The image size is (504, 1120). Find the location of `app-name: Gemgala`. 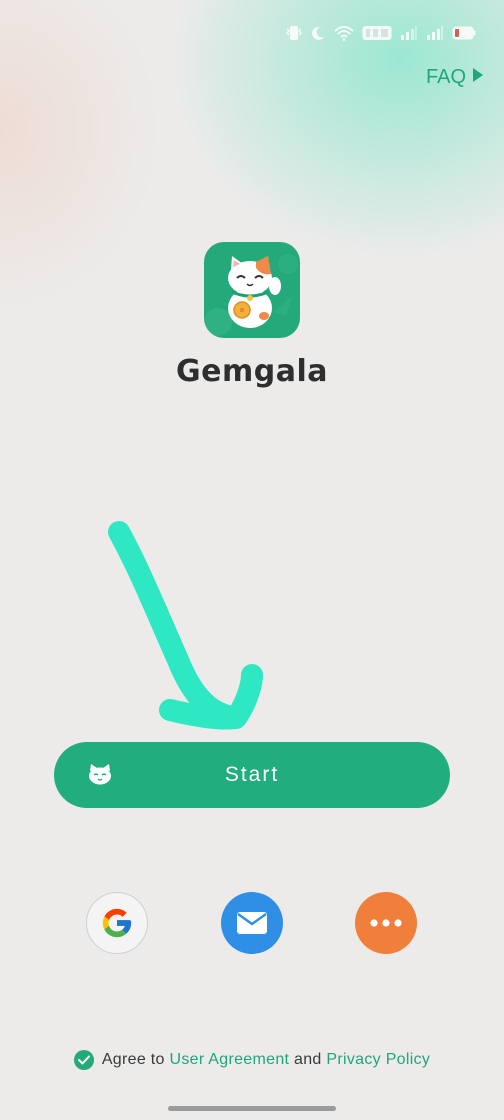

app-name: Gemgala is located at coordinates (252, 371).